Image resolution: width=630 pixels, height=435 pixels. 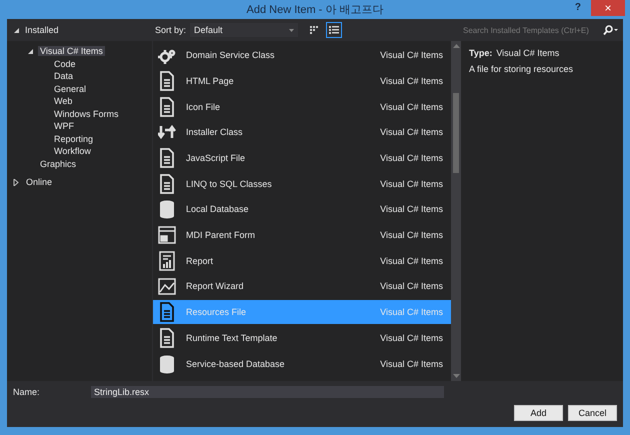 I want to click on template-row: JavaScript File Visual C# Items, so click(x=302, y=158).